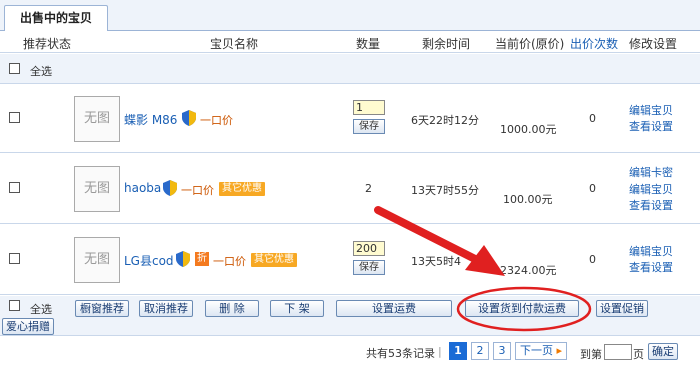  What do you see at coordinates (142, 188) in the screenshot?
I see `item-name-link: haoba` at bounding box center [142, 188].